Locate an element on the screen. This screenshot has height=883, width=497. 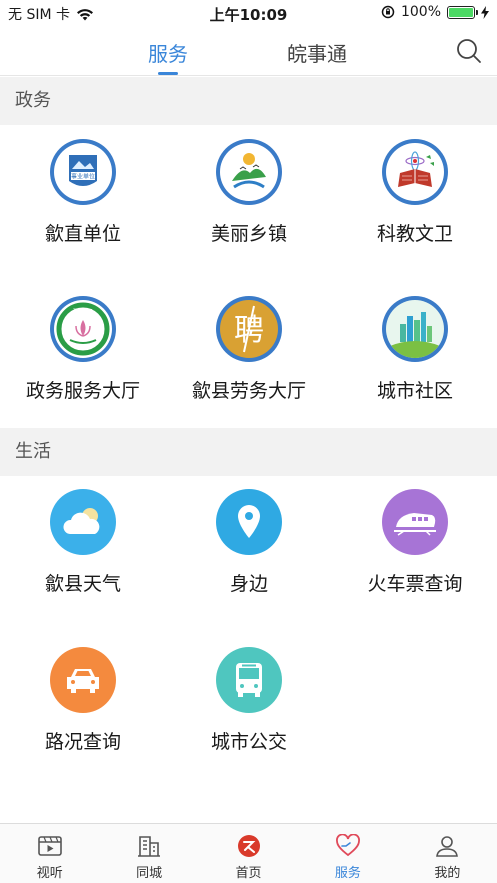
car-icon is located at coordinates (83, 680).